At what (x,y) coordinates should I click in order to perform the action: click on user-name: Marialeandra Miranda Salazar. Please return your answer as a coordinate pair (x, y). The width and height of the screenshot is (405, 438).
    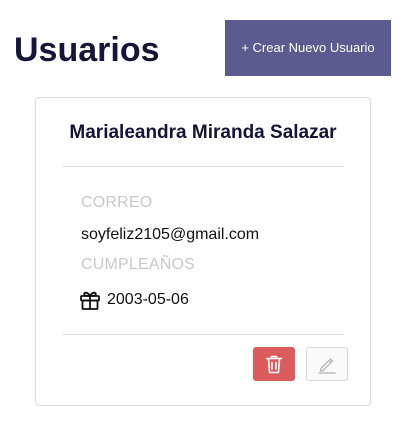
    Looking at the image, I should click on (203, 132).